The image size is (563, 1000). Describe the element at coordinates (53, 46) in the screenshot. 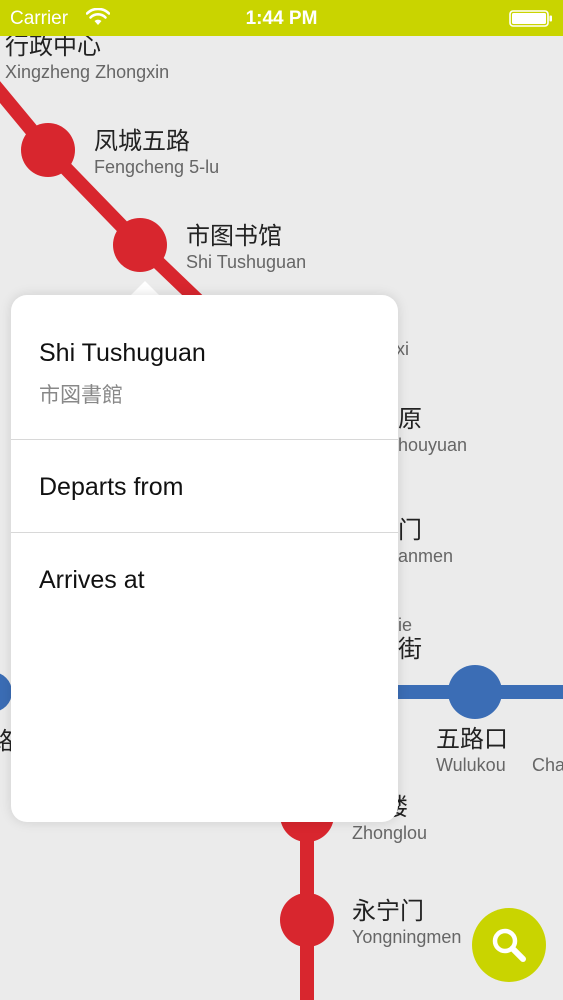

I see `station-name-zh: 行政中心` at that location.